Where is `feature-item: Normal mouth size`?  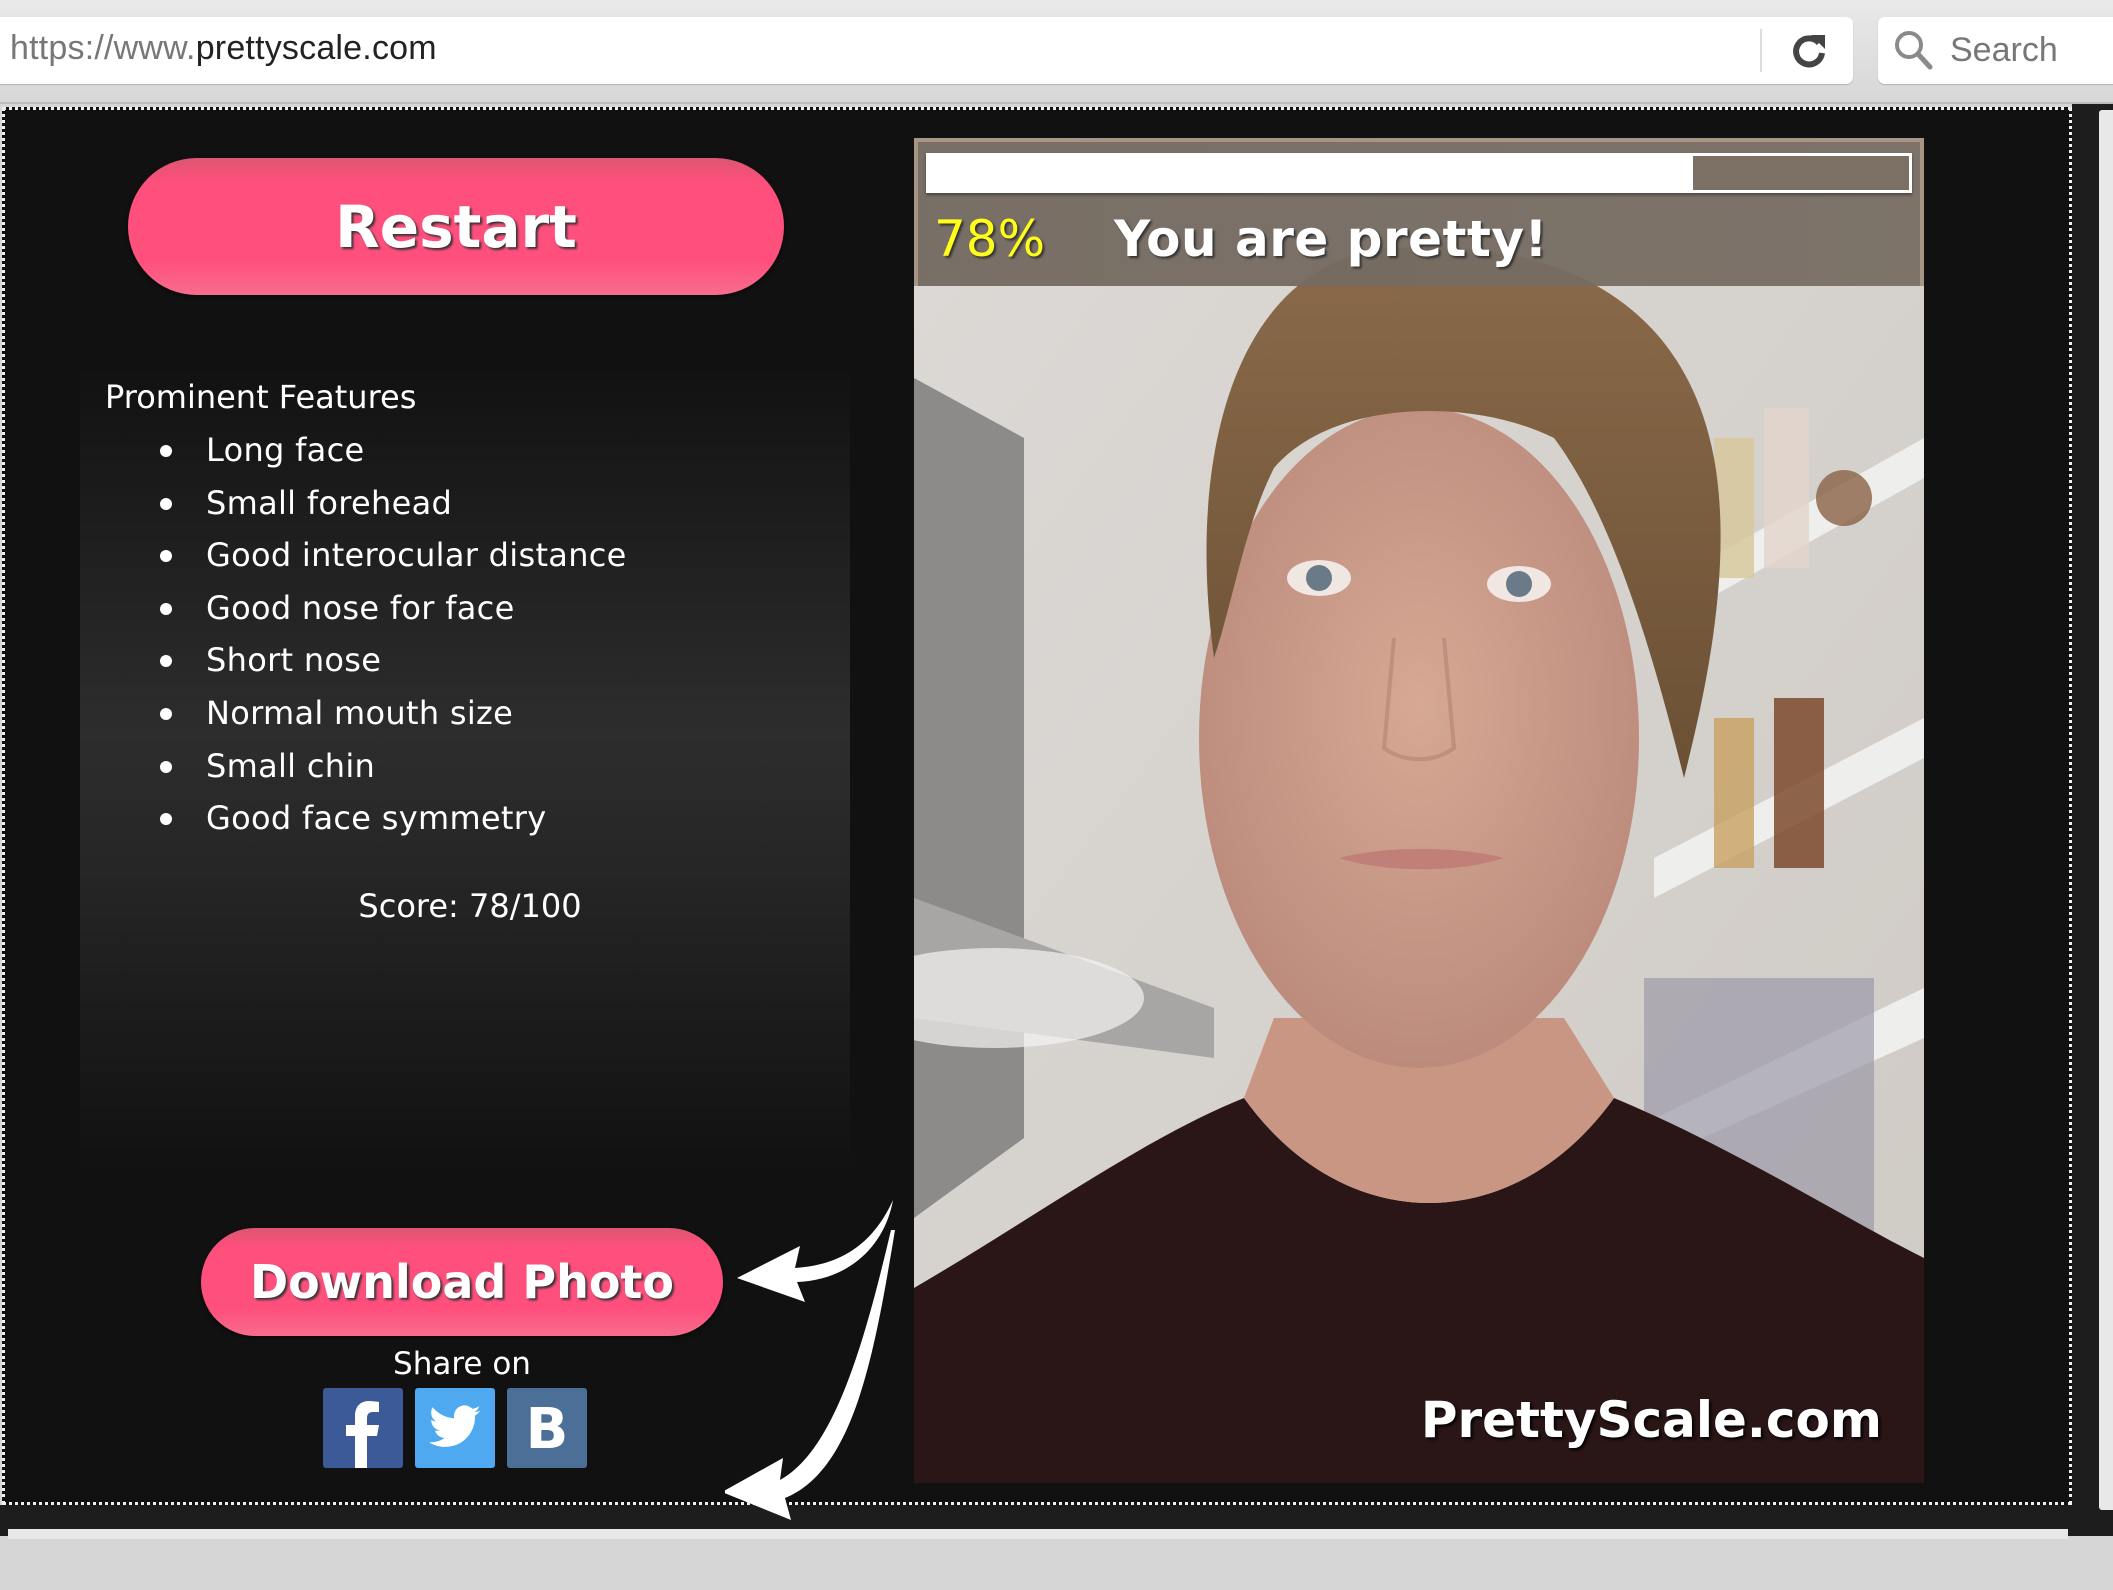 feature-item: Normal mouth size is located at coordinates (353, 713).